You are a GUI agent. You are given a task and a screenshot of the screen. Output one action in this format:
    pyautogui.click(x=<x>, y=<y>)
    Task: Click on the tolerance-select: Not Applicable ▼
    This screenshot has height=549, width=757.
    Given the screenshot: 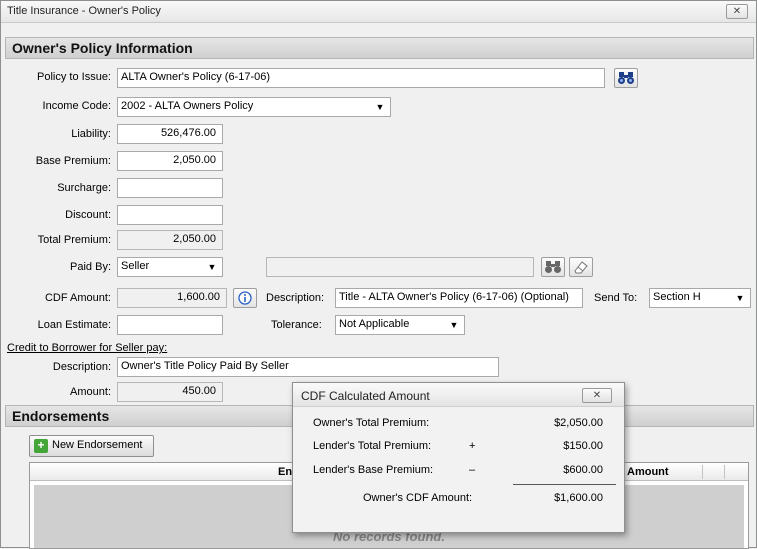 What is the action you would take?
    pyautogui.click(x=400, y=325)
    